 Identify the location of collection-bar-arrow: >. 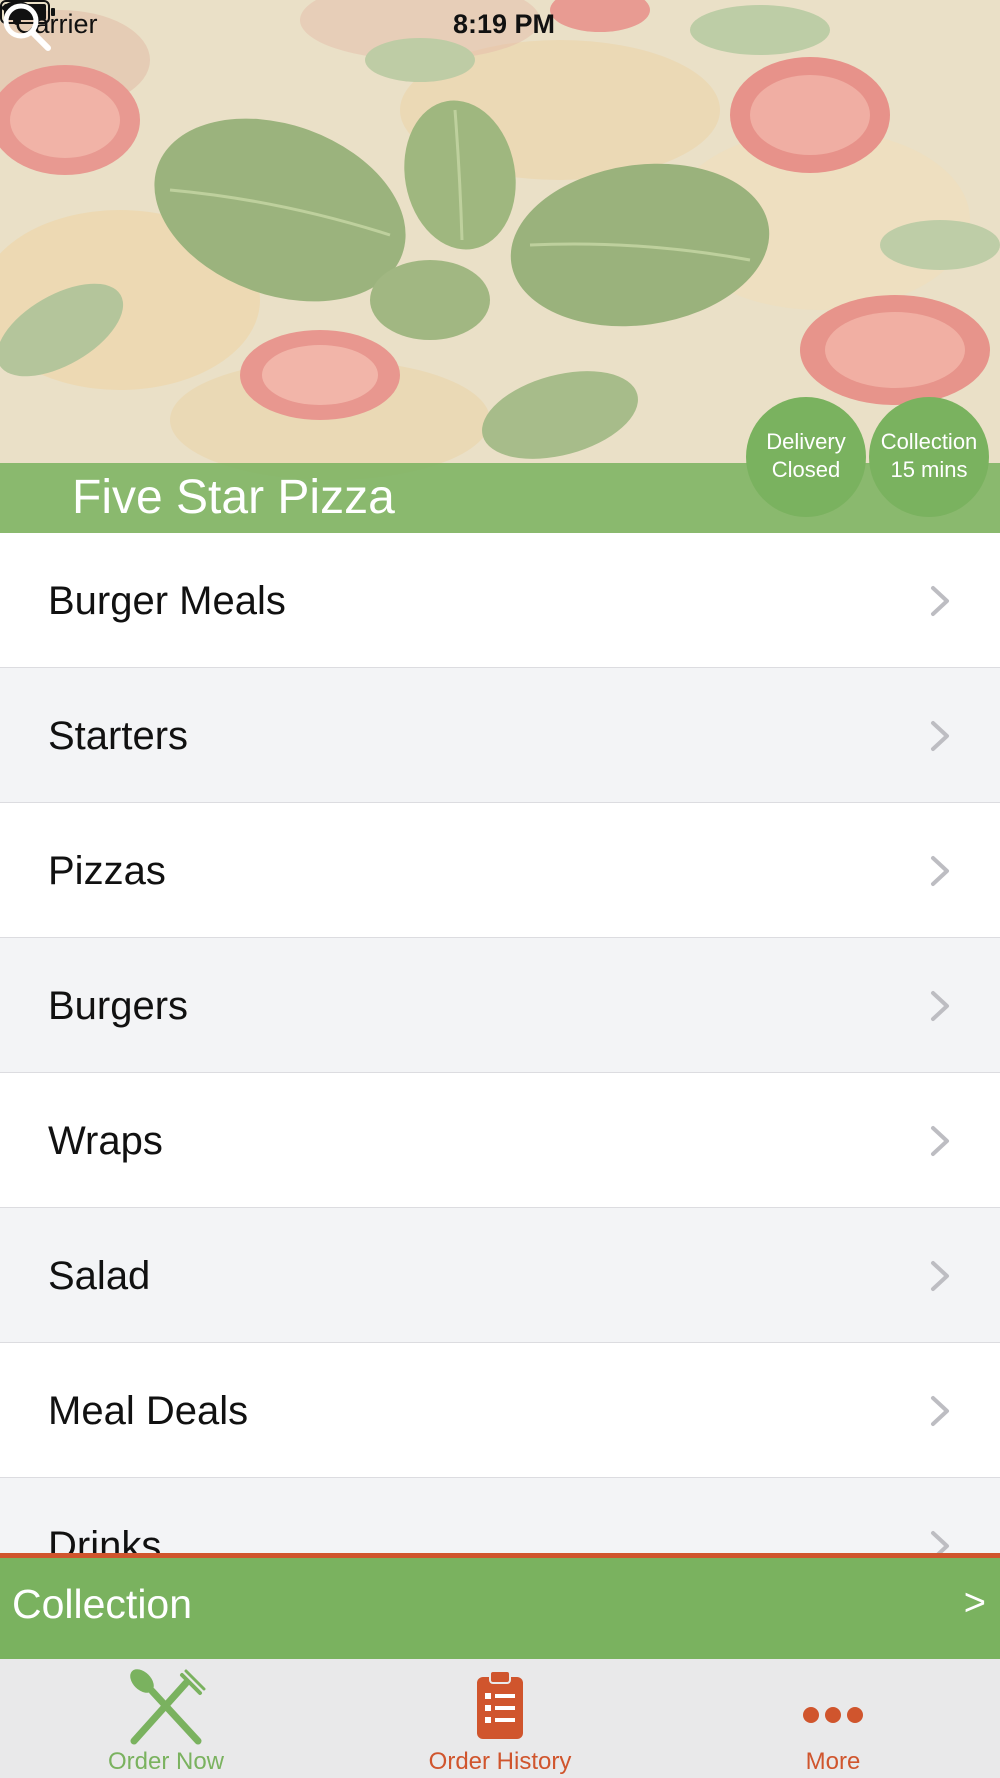
(974, 1603).